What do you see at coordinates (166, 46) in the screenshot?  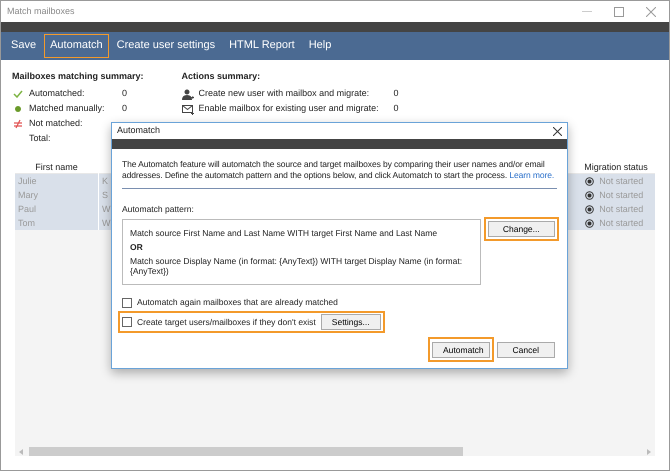 I see `menu-item: Create user settings` at bounding box center [166, 46].